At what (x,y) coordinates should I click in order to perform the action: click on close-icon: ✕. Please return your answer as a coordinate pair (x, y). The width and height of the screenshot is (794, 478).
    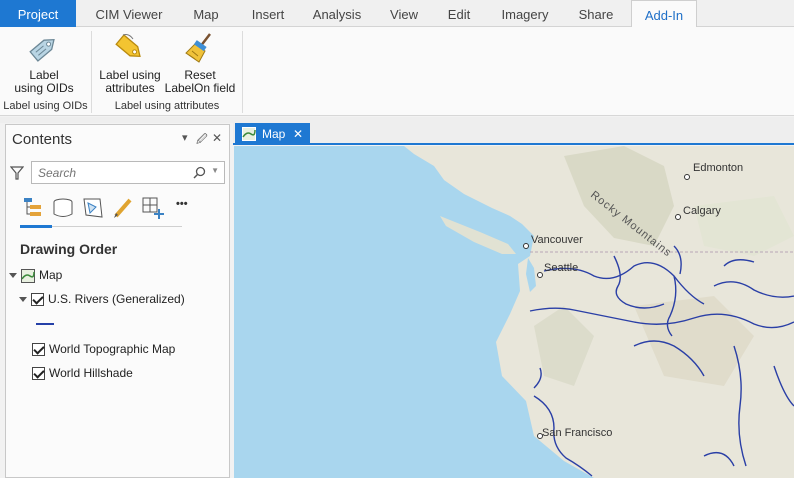
    Looking at the image, I should click on (298, 134).